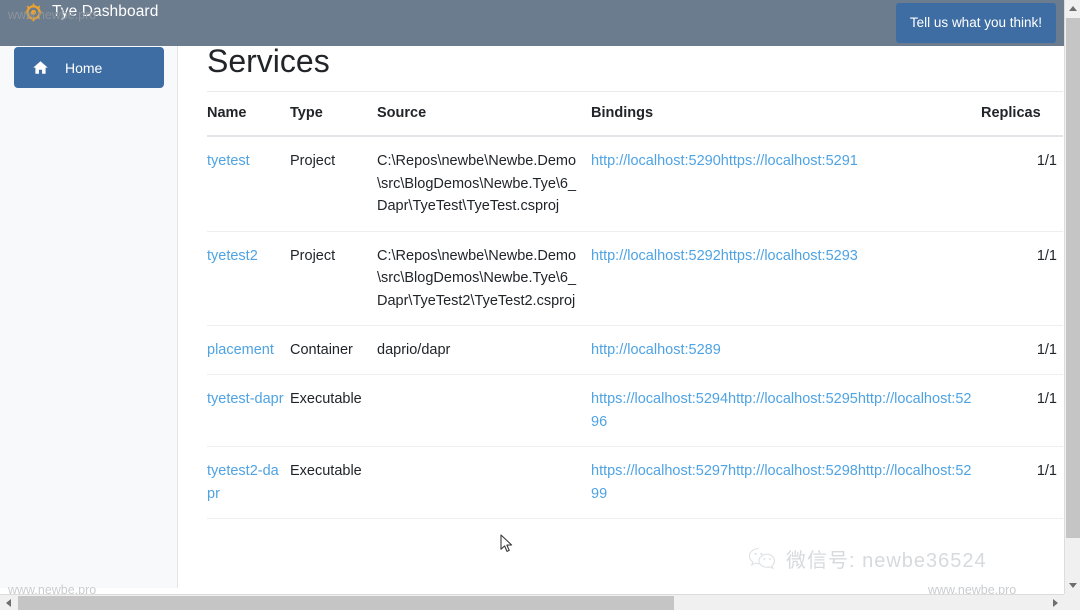 The width and height of the screenshot is (1080, 610). I want to click on horizontal-scrollbar, so click(540, 602).